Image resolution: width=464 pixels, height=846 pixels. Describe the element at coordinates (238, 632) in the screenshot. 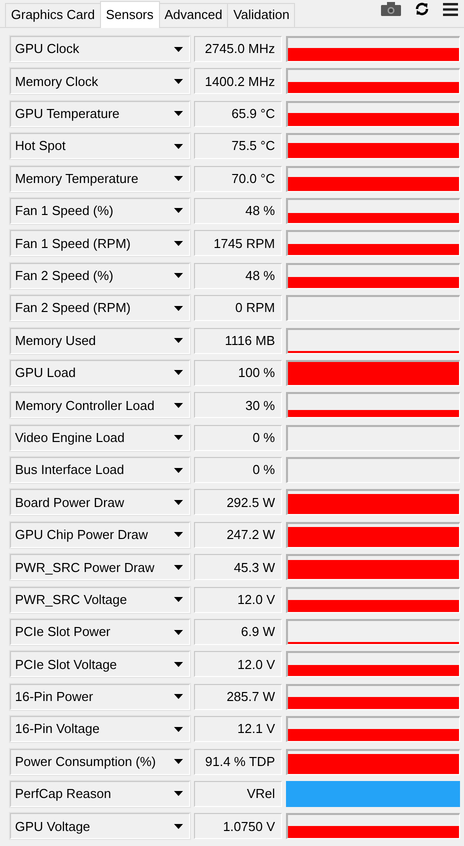

I see `sensor-value: 6.9 W` at that location.